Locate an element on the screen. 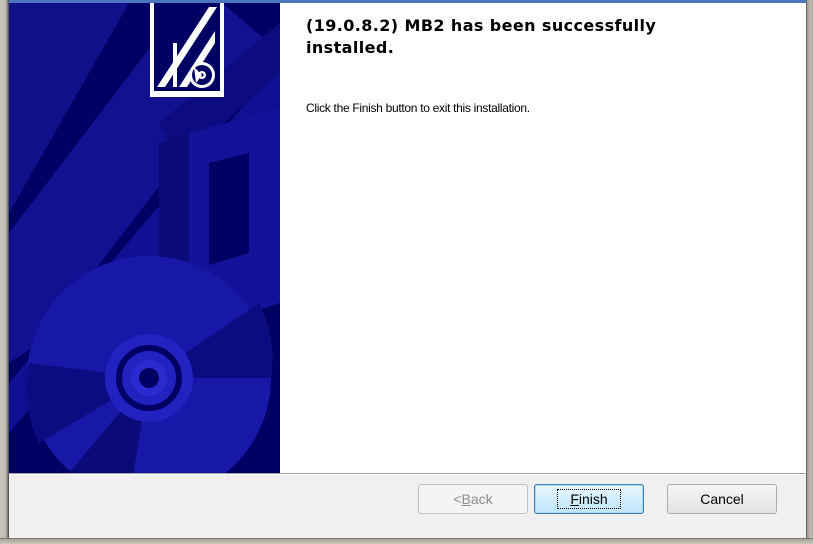  finish-button-focus-ring: Finish is located at coordinates (589, 499).